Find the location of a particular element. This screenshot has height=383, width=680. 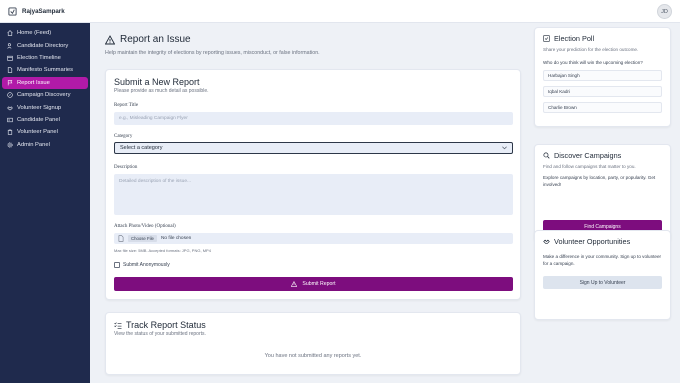

poll-option: Iqbal Kadri is located at coordinates (602, 91).